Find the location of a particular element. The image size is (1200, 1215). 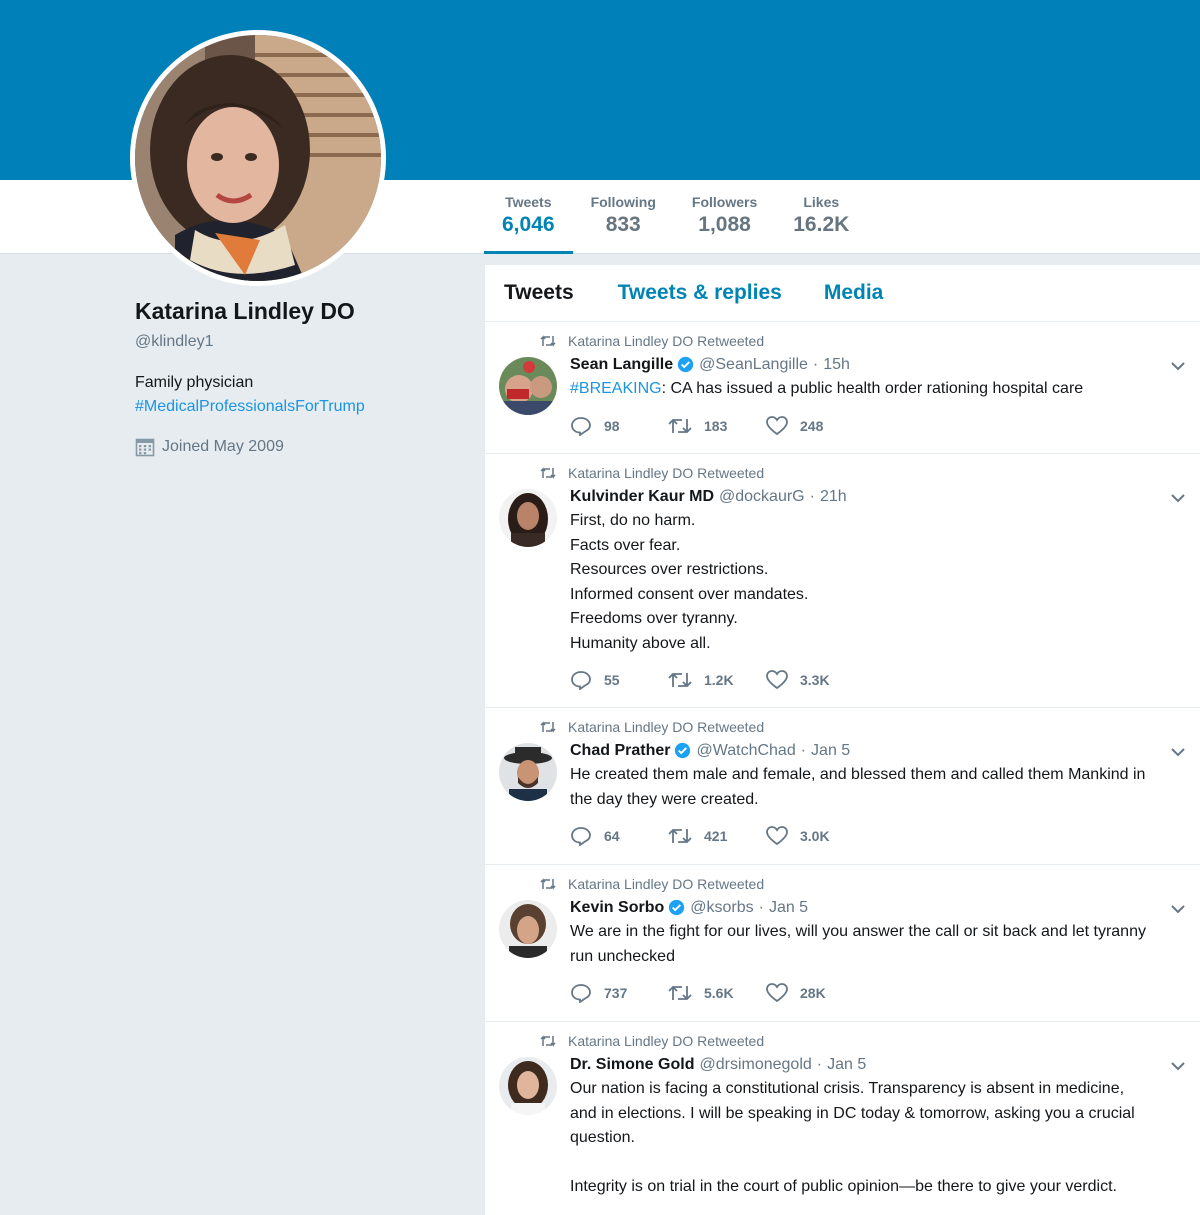

stat-label: Tweets is located at coordinates (528, 202).